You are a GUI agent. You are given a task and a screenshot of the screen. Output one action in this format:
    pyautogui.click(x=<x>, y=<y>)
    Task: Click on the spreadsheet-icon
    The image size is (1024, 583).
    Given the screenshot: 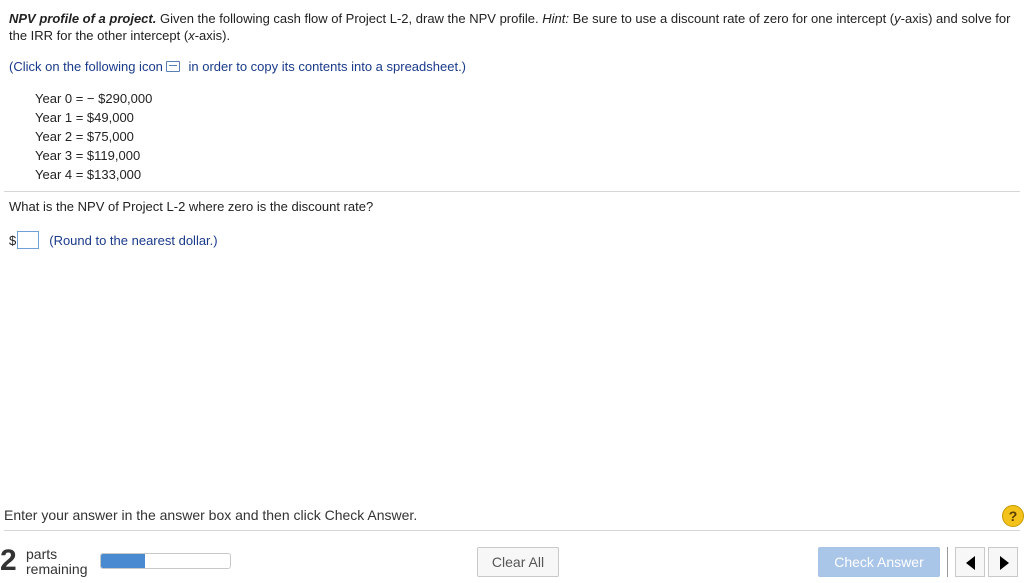 What is the action you would take?
    pyautogui.click(x=172, y=66)
    